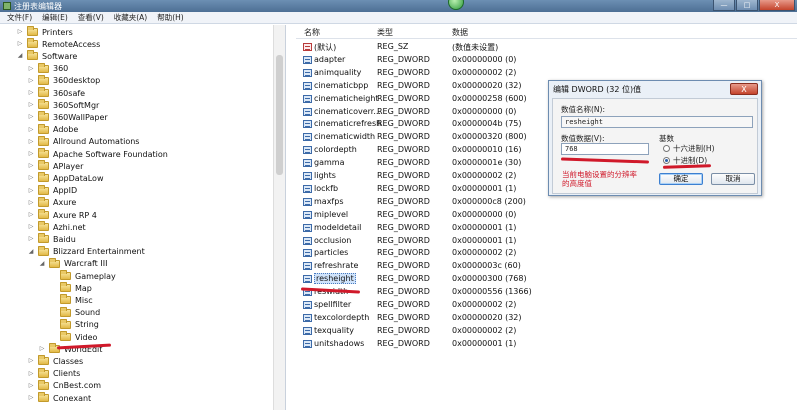 This screenshot has width=797, height=410. I want to click on value-row-refreshrate: refreshrate REG_DWORD 0x0000003c (60), so click(446, 266).